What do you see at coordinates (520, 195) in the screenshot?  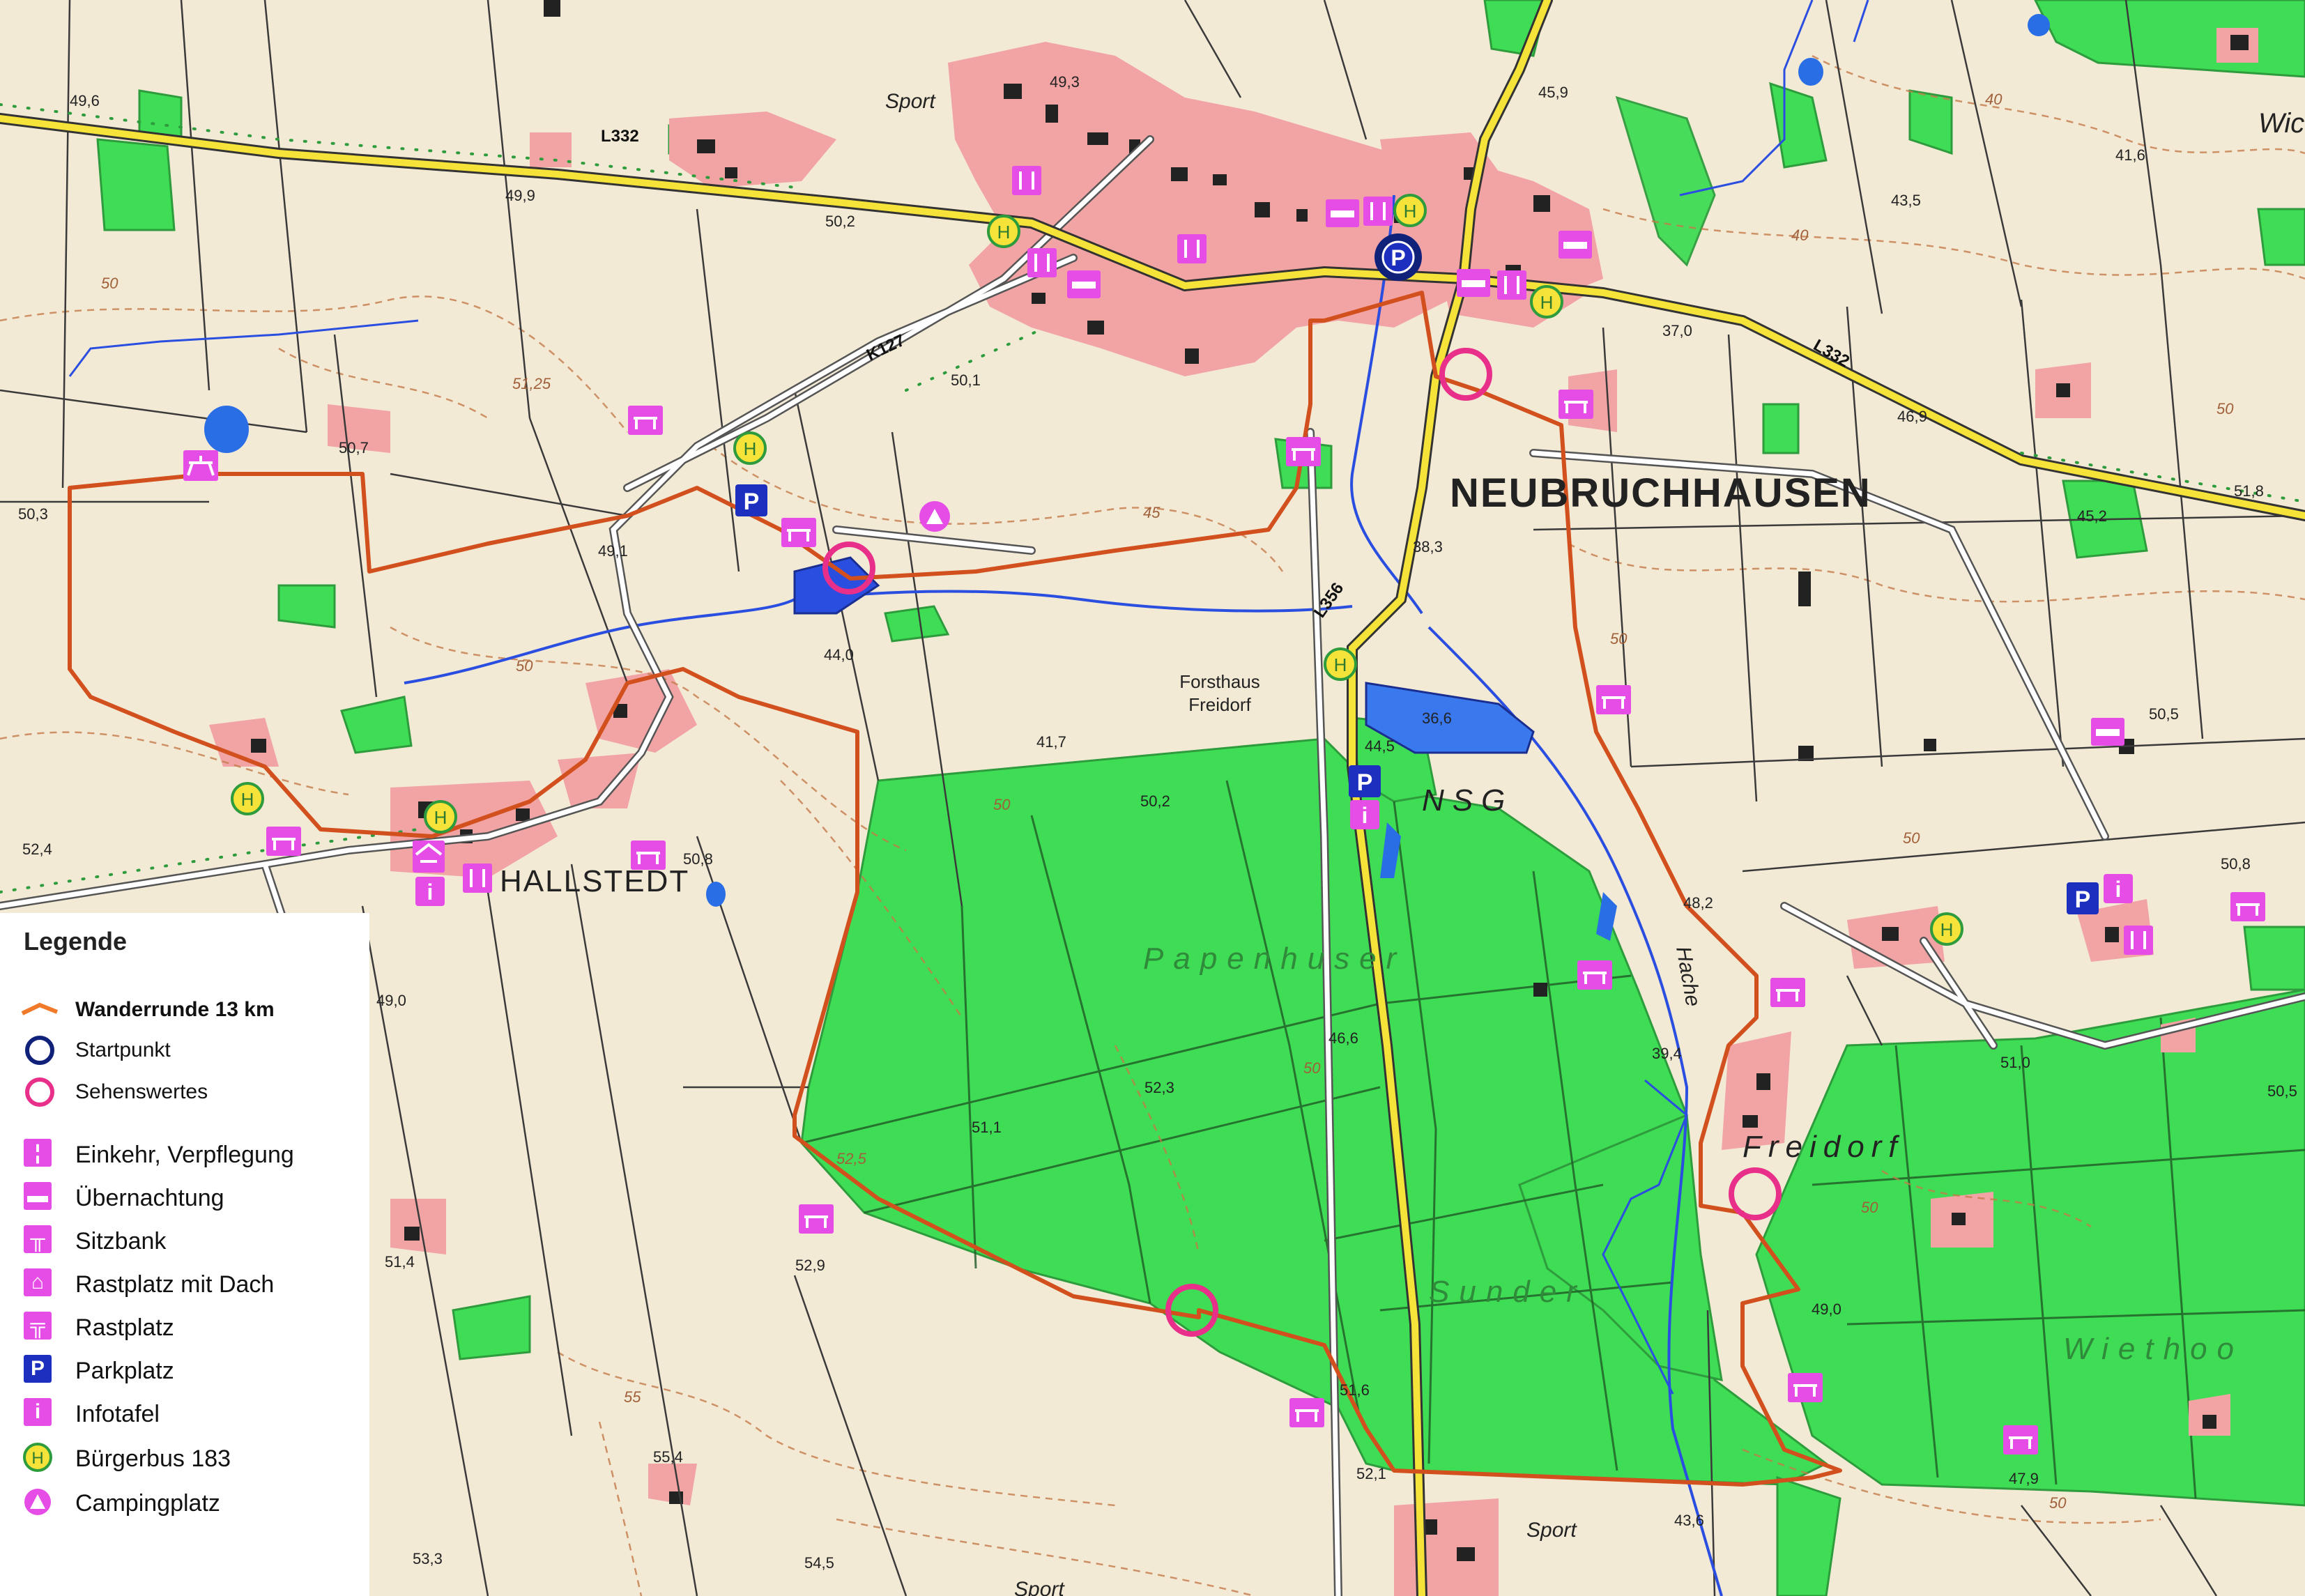 I see `elevation-point: 49,9` at bounding box center [520, 195].